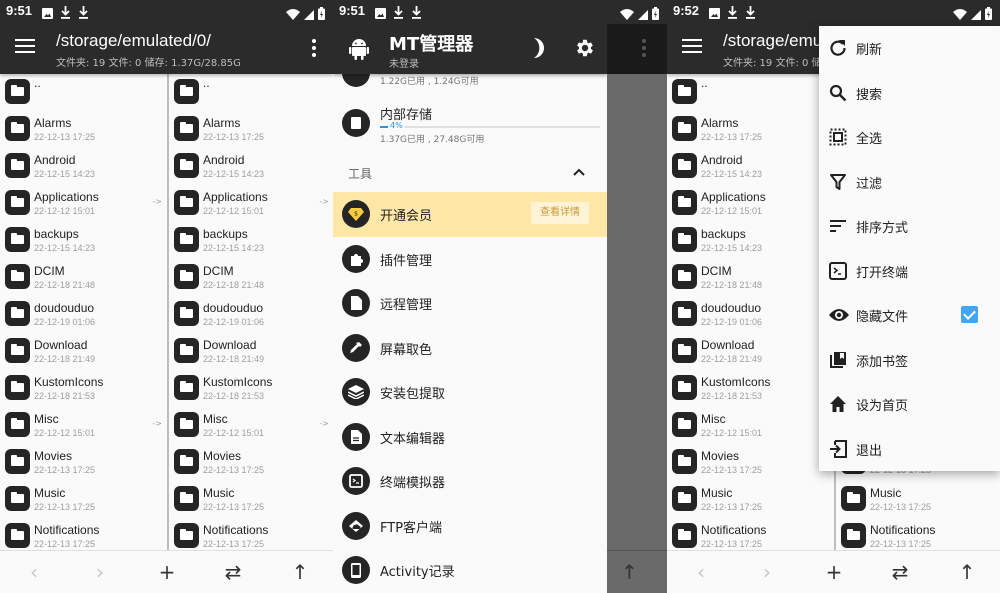  I want to click on file-date: 22-12-13 17:25, so click(234, 137).